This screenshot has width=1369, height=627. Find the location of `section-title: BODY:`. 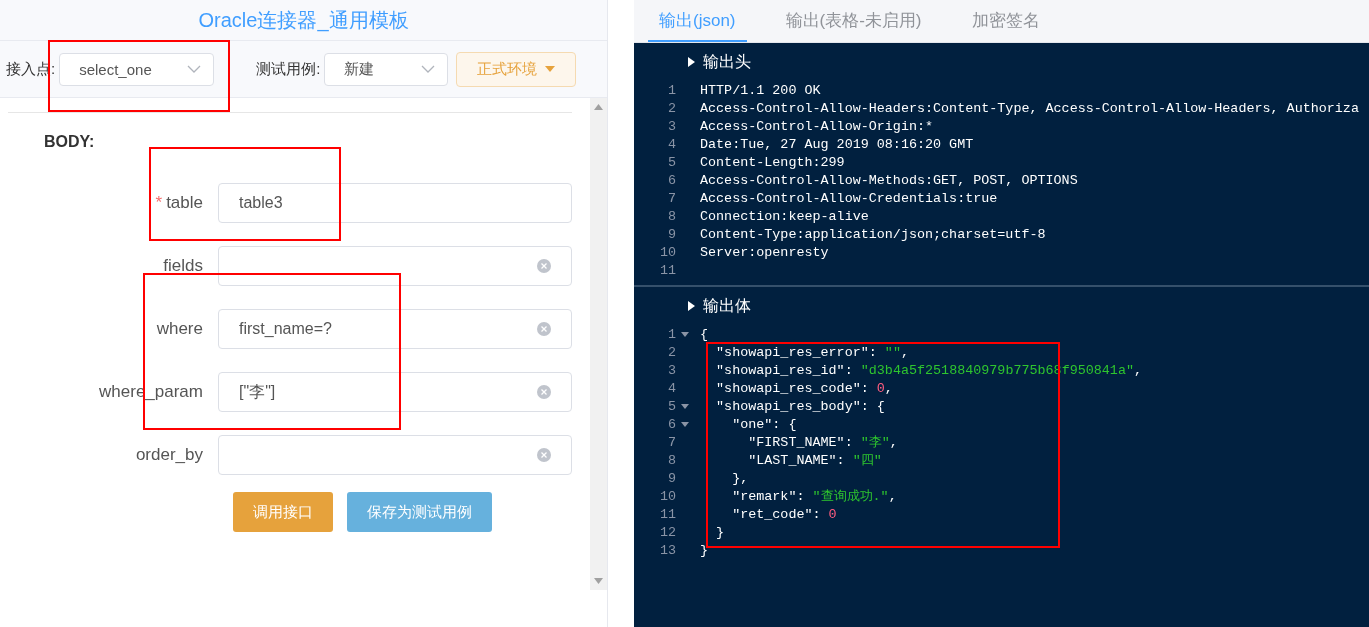

section-title: BODY: is located at coordinates (70, 142).